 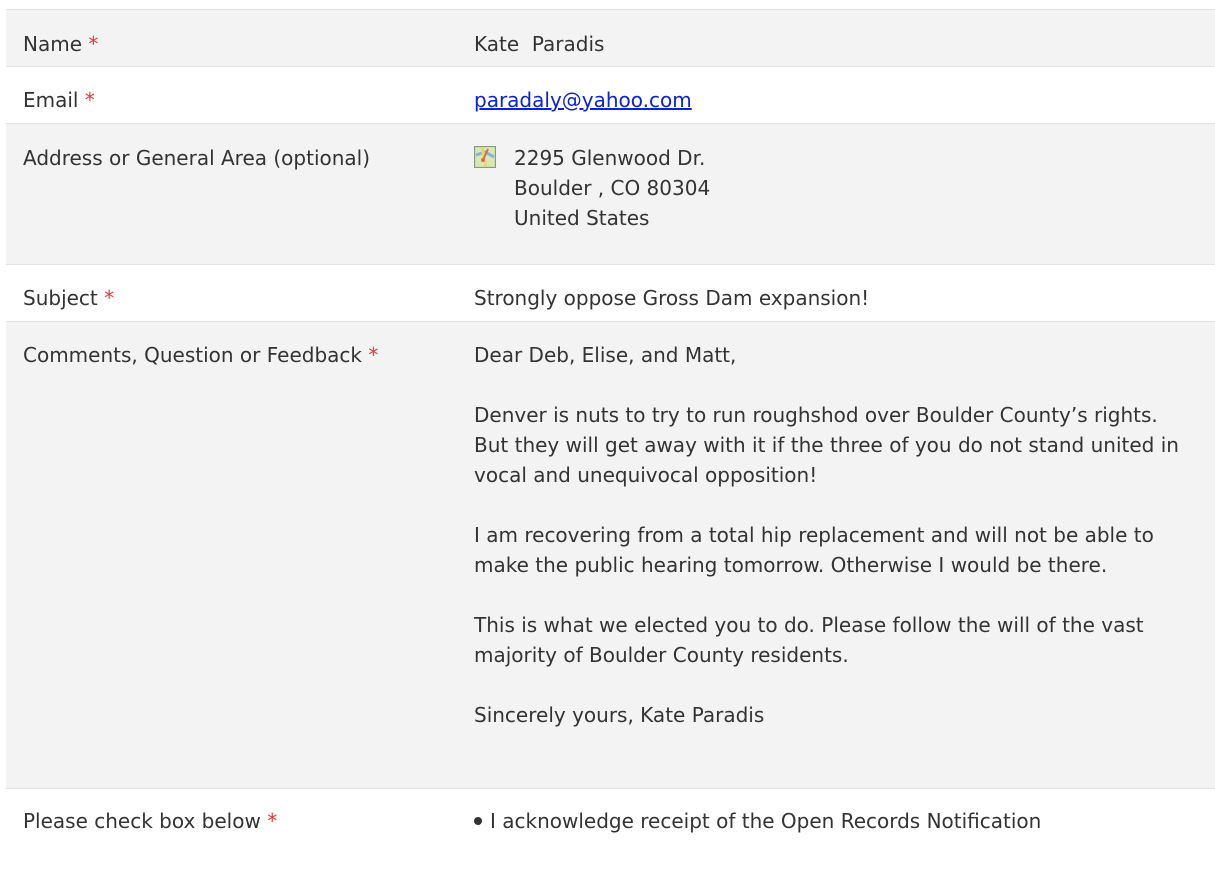 What do you see at coordinates (539, 44) in the screenshot?
I see `name-value: Kate Paradis` at bounding box center [539, 44].